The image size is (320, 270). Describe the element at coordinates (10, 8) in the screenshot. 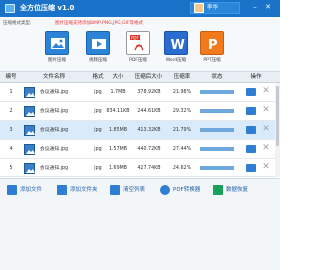

I see `app-logo-icon` at that location.